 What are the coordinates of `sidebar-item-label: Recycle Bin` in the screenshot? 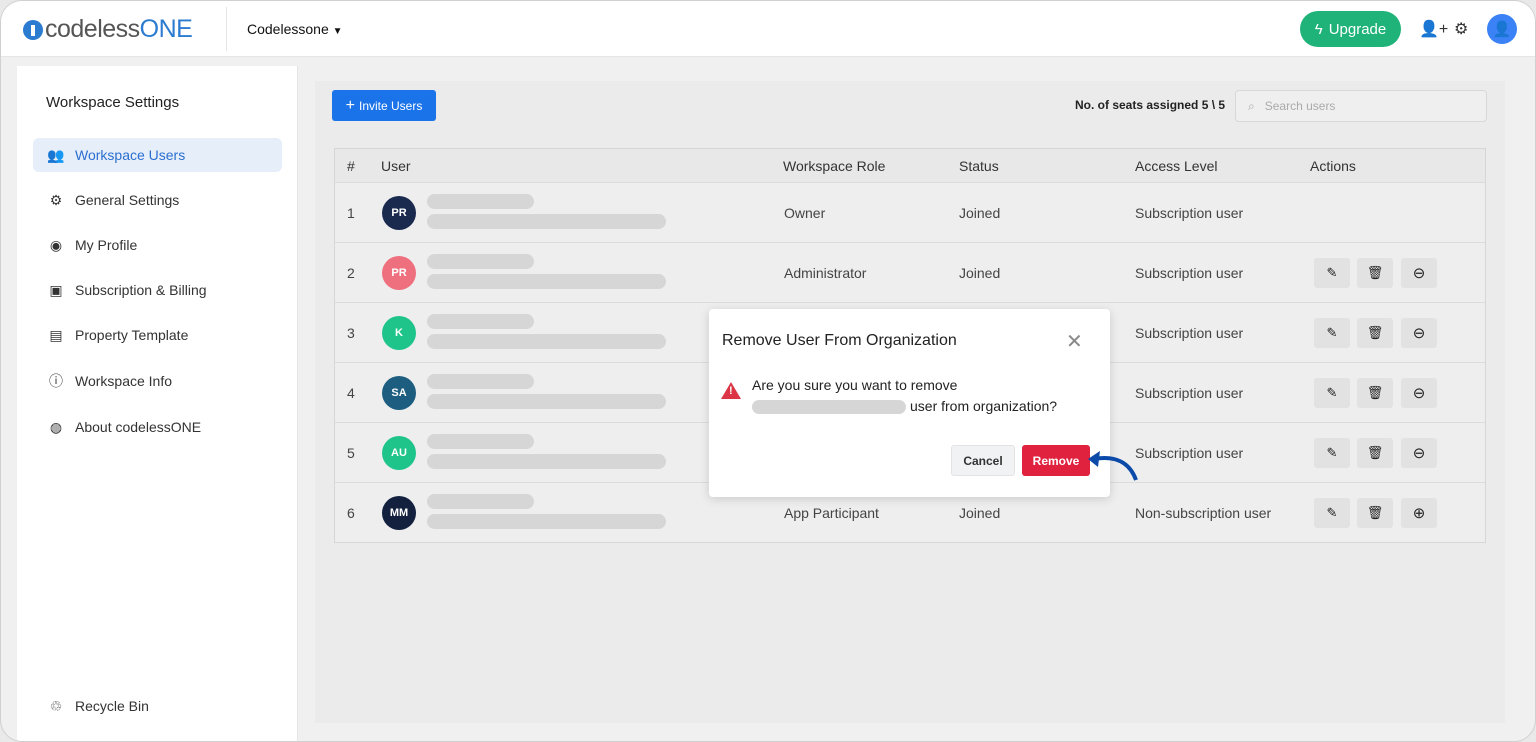 It's located at (112, 706).